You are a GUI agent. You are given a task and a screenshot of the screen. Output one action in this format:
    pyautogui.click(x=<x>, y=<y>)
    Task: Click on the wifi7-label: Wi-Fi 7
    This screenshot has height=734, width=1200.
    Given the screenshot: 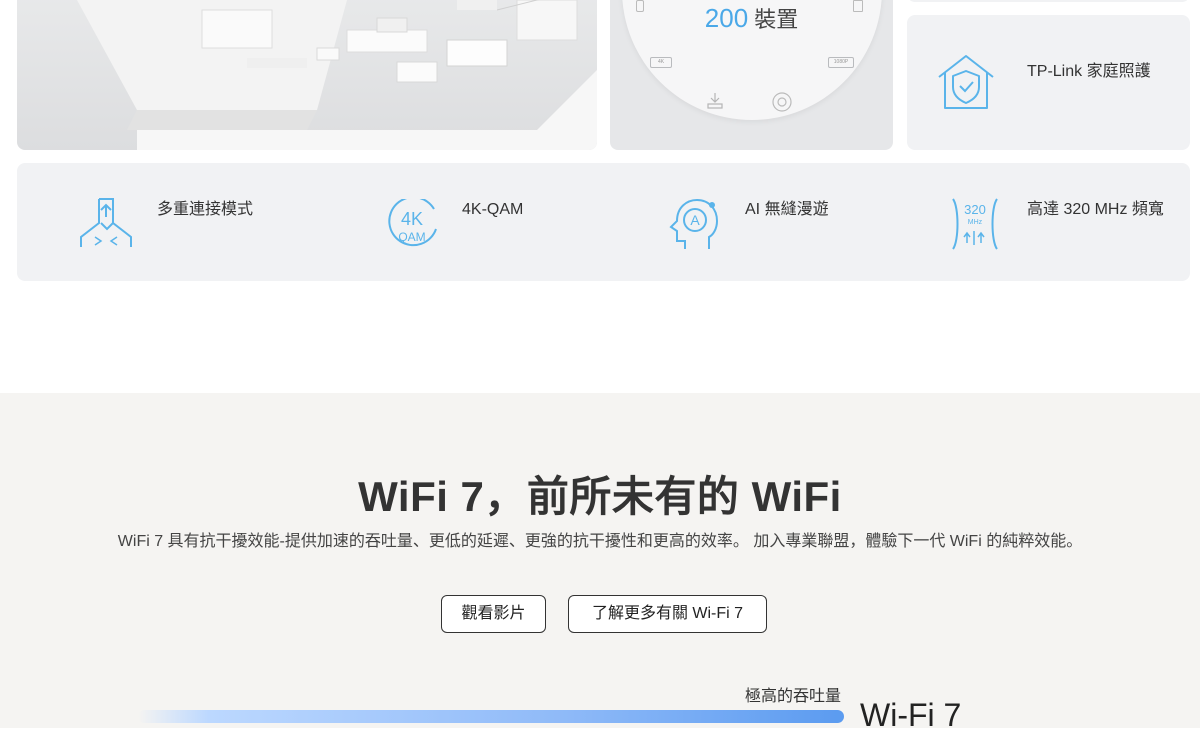 What is the action you would take?
    pyautogui.click(x=911, y=715)
    